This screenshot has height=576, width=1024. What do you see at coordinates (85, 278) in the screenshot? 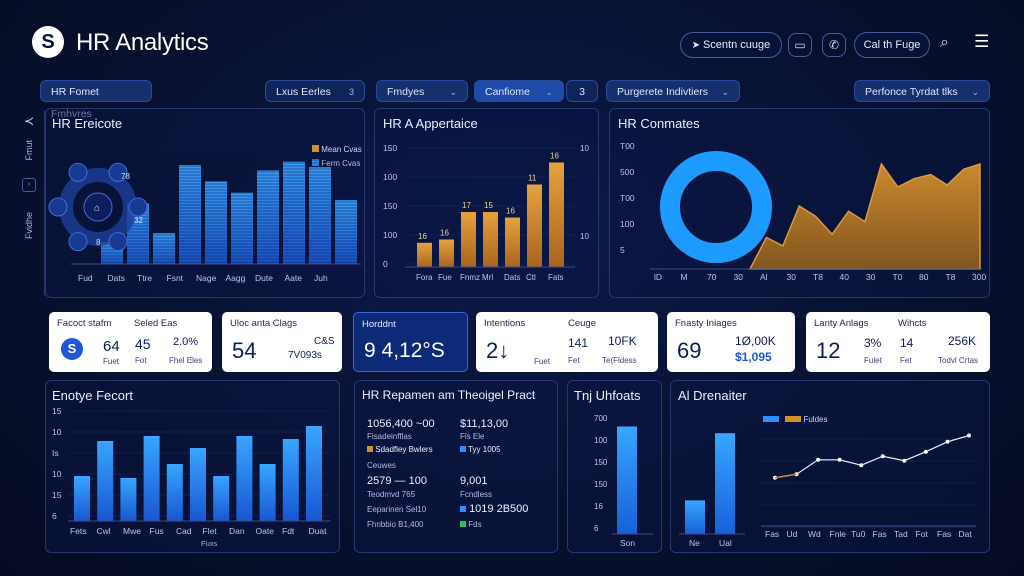
I see `x-tick-label: Fud` at bounding box center [85, 278].